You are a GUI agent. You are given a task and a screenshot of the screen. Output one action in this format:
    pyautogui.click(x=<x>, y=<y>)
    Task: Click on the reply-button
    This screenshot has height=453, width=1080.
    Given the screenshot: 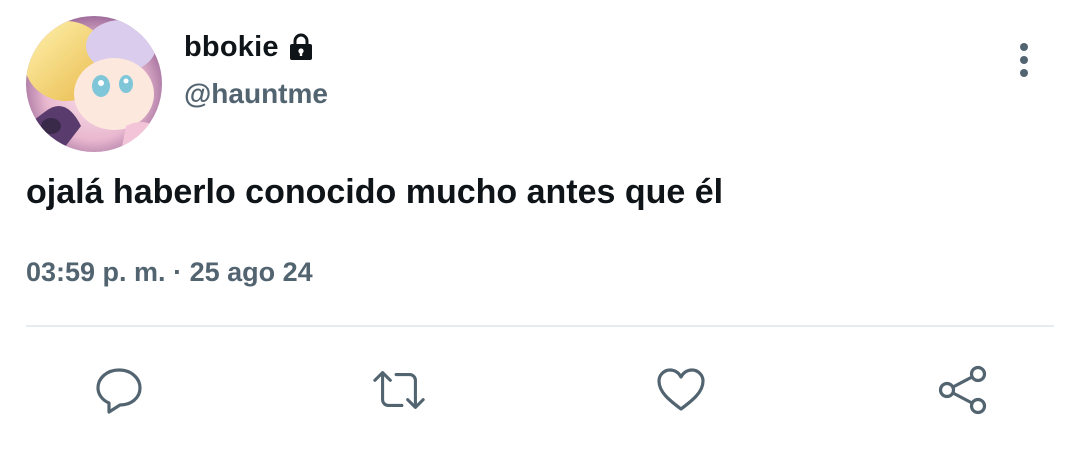 What is the action you would take?
    pyautogui.click(x=119, y=390)
    